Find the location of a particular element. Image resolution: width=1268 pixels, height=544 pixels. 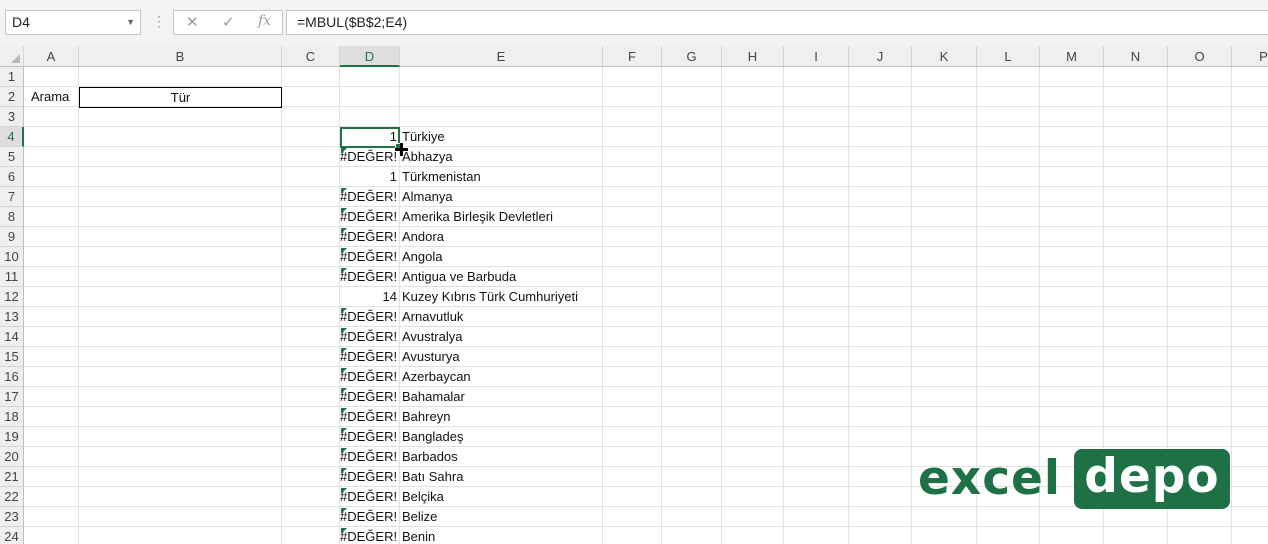

insert-function-icon: fx is located at coordinates (264, 21).